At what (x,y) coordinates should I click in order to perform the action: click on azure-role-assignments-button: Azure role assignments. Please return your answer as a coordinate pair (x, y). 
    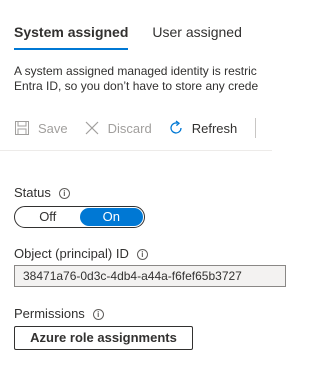
    Looking at the image, I should click on (103, 338).